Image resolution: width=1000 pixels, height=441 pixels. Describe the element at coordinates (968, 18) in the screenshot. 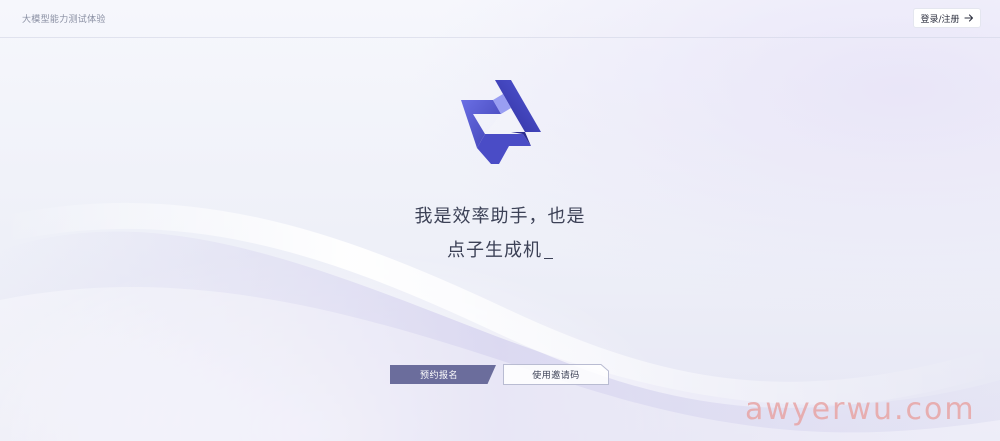

I see `arrow-right-icon` at that location.